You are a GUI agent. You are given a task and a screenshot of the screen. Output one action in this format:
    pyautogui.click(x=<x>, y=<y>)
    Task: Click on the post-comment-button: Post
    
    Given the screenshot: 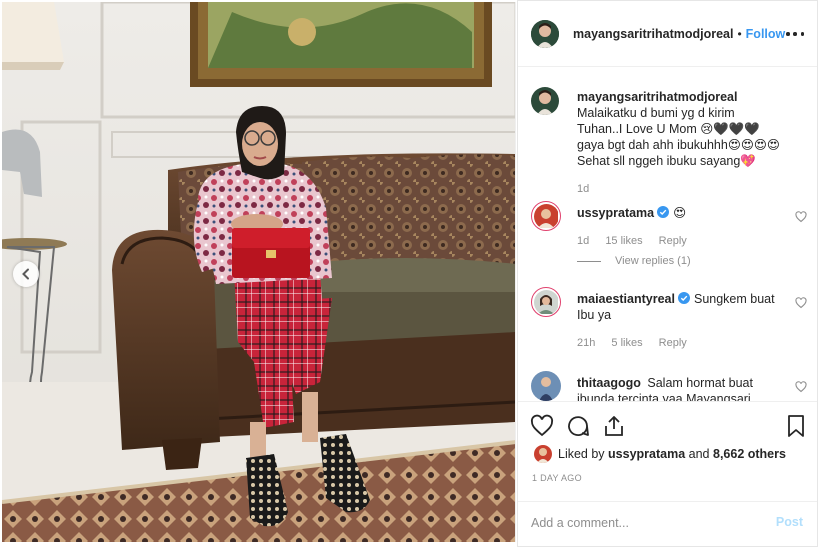 What is the action you would take?
    pyautogui.click(x=789, y=522)
    